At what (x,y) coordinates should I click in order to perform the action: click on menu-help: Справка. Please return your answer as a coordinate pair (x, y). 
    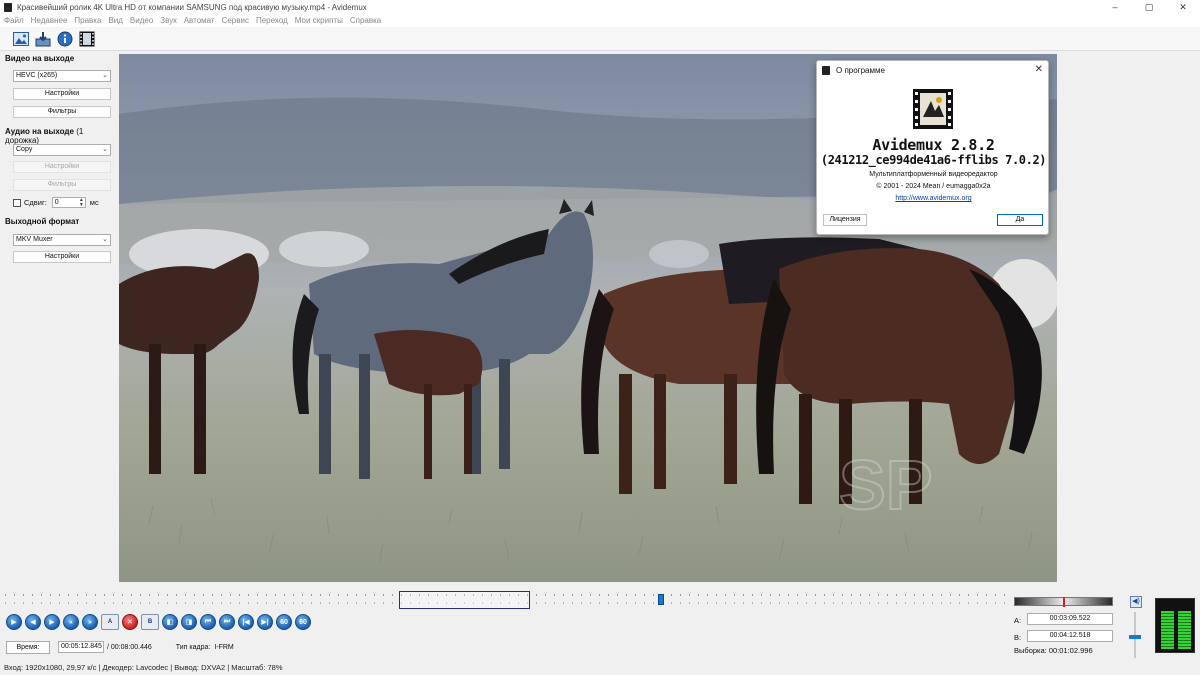
    Looking at the image, I should click on (365, 20).